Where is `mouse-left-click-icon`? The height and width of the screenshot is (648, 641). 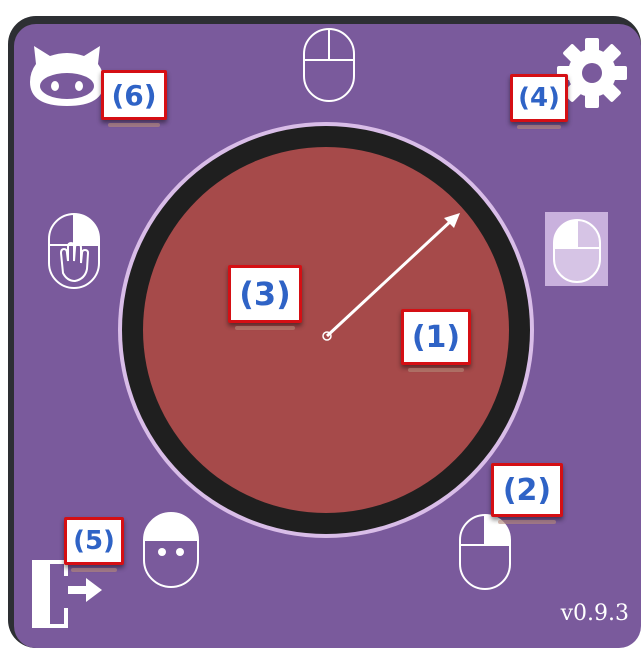 mouse-left-click-icon is located at coordinates (577, 251).